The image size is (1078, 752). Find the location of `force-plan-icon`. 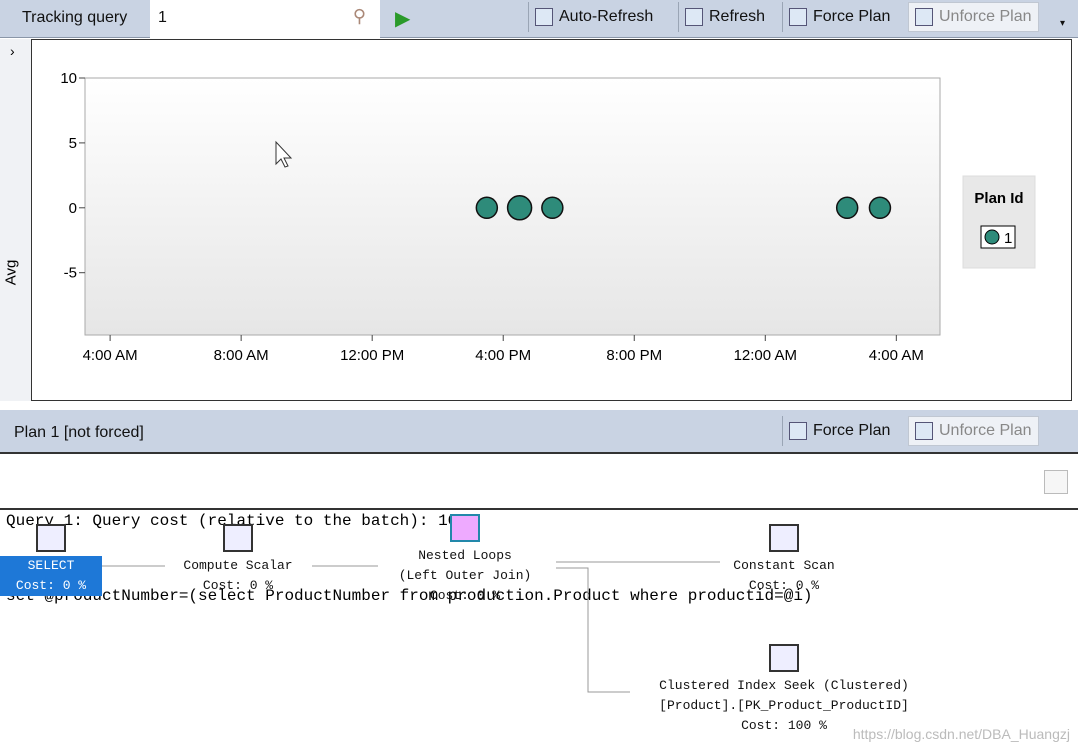

force-plan-icon is located at coordinates (798, 431).